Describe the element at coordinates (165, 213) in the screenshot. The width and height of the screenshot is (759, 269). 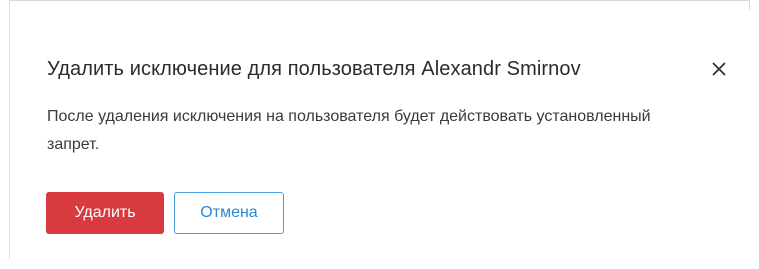
I see `dialog-actions: Удалить Отмена` at that location.